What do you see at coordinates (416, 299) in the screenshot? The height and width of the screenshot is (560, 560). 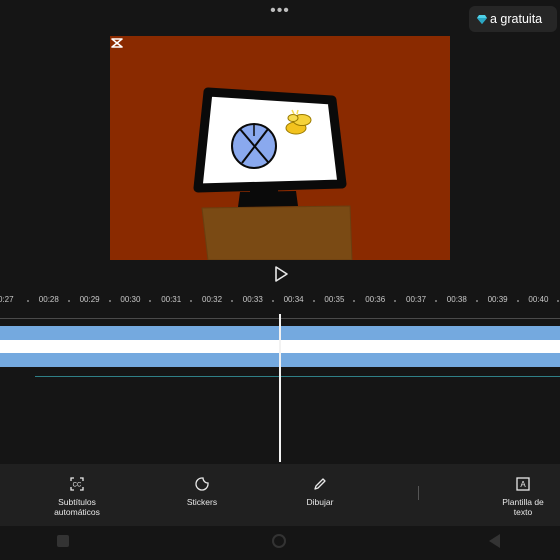 I see `time-tick-label: 00:37` at bounding box center [416, 299].